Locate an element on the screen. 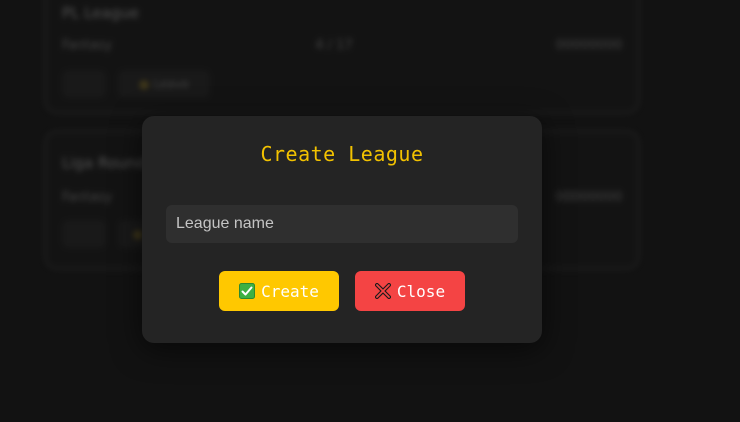 Image resolution: width=740 pixels, height=422 pixels. league-name-input is located at coordinates (342, 224).